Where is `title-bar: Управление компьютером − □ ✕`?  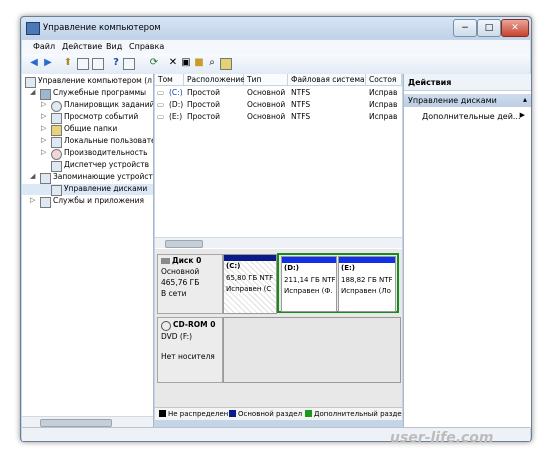
title-bar: Управление компьютером − □ ✕ is located at coordinates (276, 28).